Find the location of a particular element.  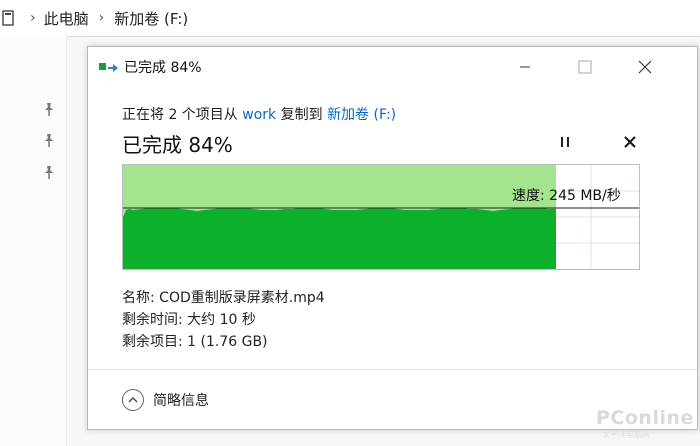

watermark-brand: PConline is located at coordinates (645, 418).